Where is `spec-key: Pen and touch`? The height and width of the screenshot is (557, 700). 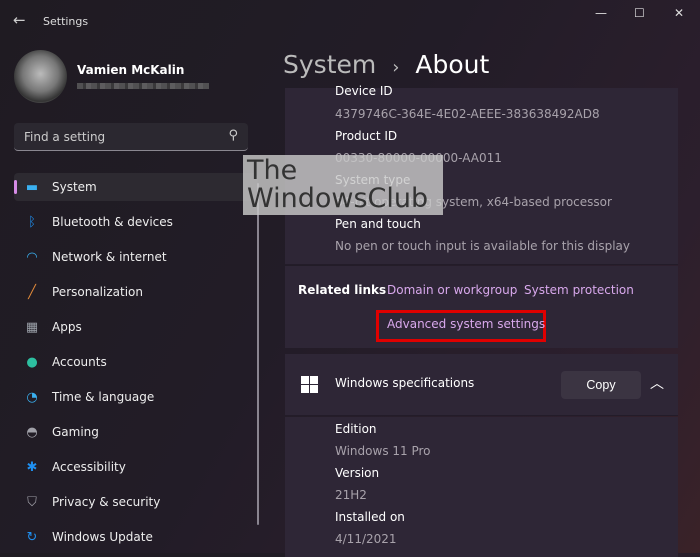
spec-key: Pen and touch is located at coordinates (378, 224).